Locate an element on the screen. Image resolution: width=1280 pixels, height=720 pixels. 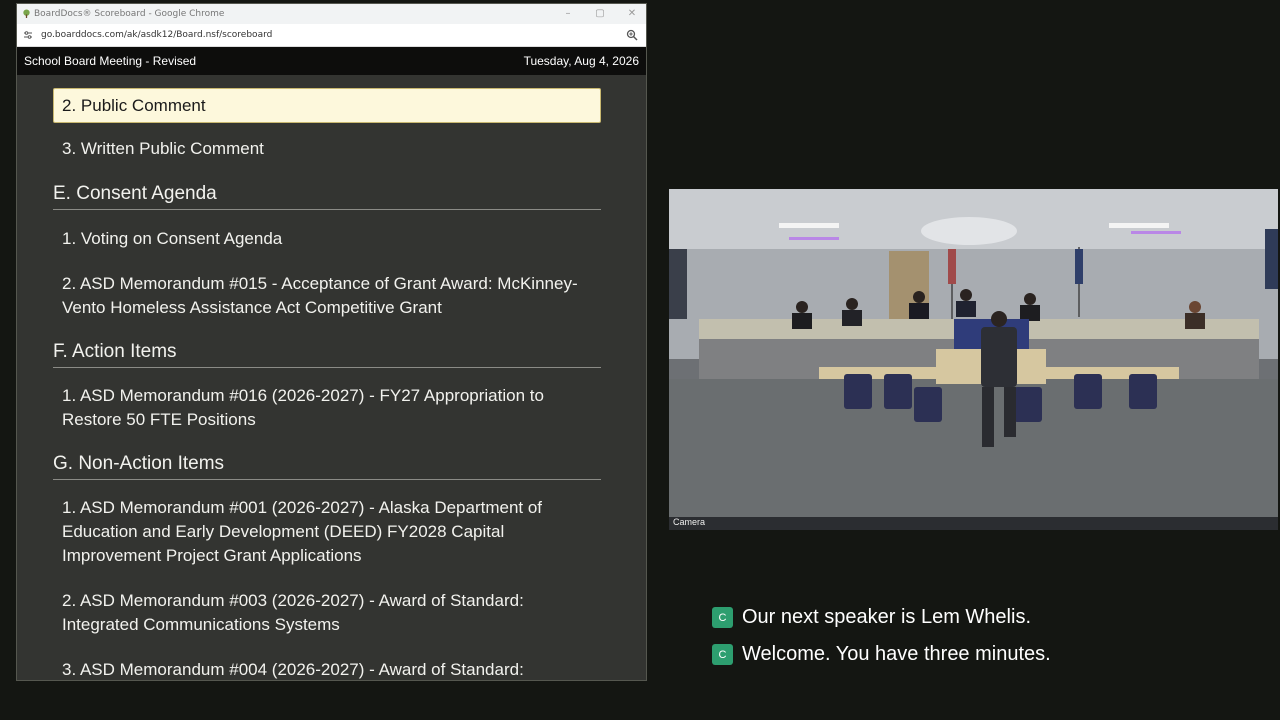
window-controls: – ▢ ✕ is located at coordinates (600, 14).